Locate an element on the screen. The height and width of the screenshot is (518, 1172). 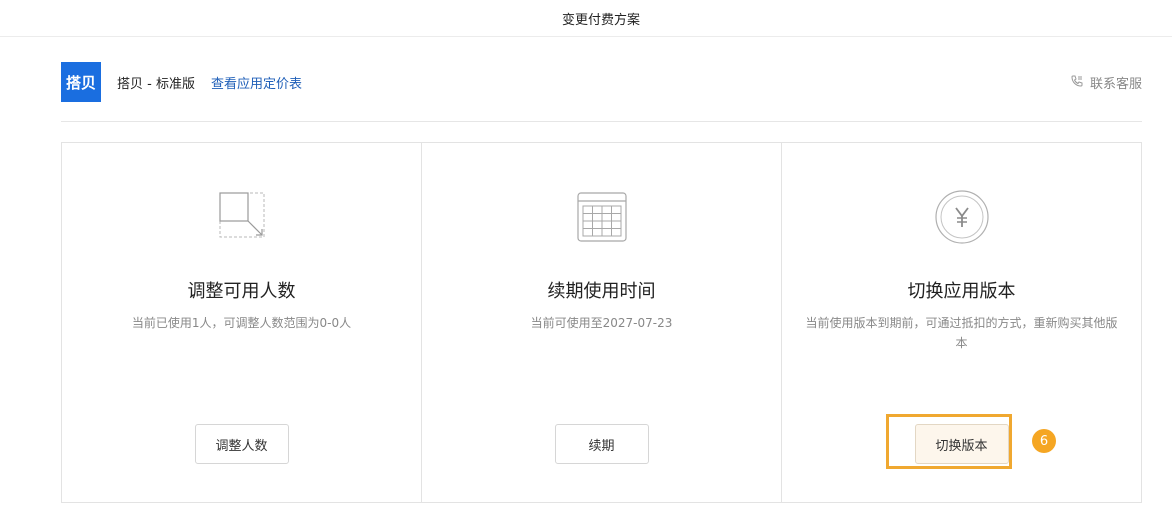
calendar-table-icon is located at coordinates (602, 217).